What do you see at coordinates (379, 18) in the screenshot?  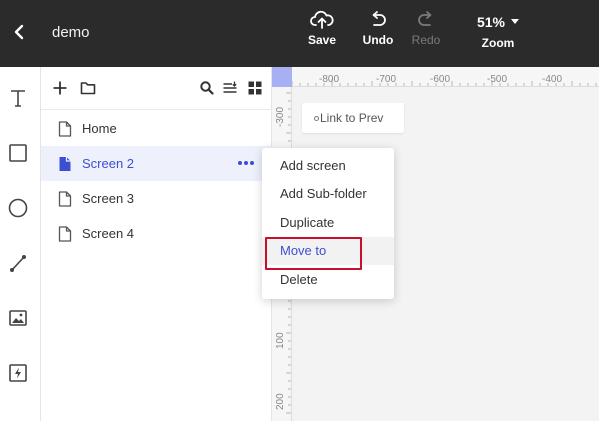 I see `undo-icon` at bounding box center [379, 18].